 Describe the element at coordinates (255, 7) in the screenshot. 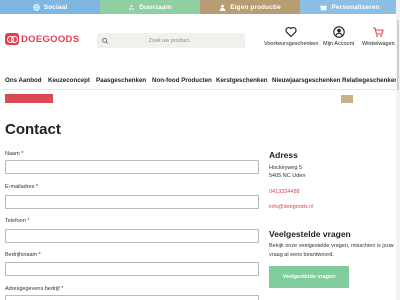

I see `usp-eigen-productie-label: Eigen productie` at that location.